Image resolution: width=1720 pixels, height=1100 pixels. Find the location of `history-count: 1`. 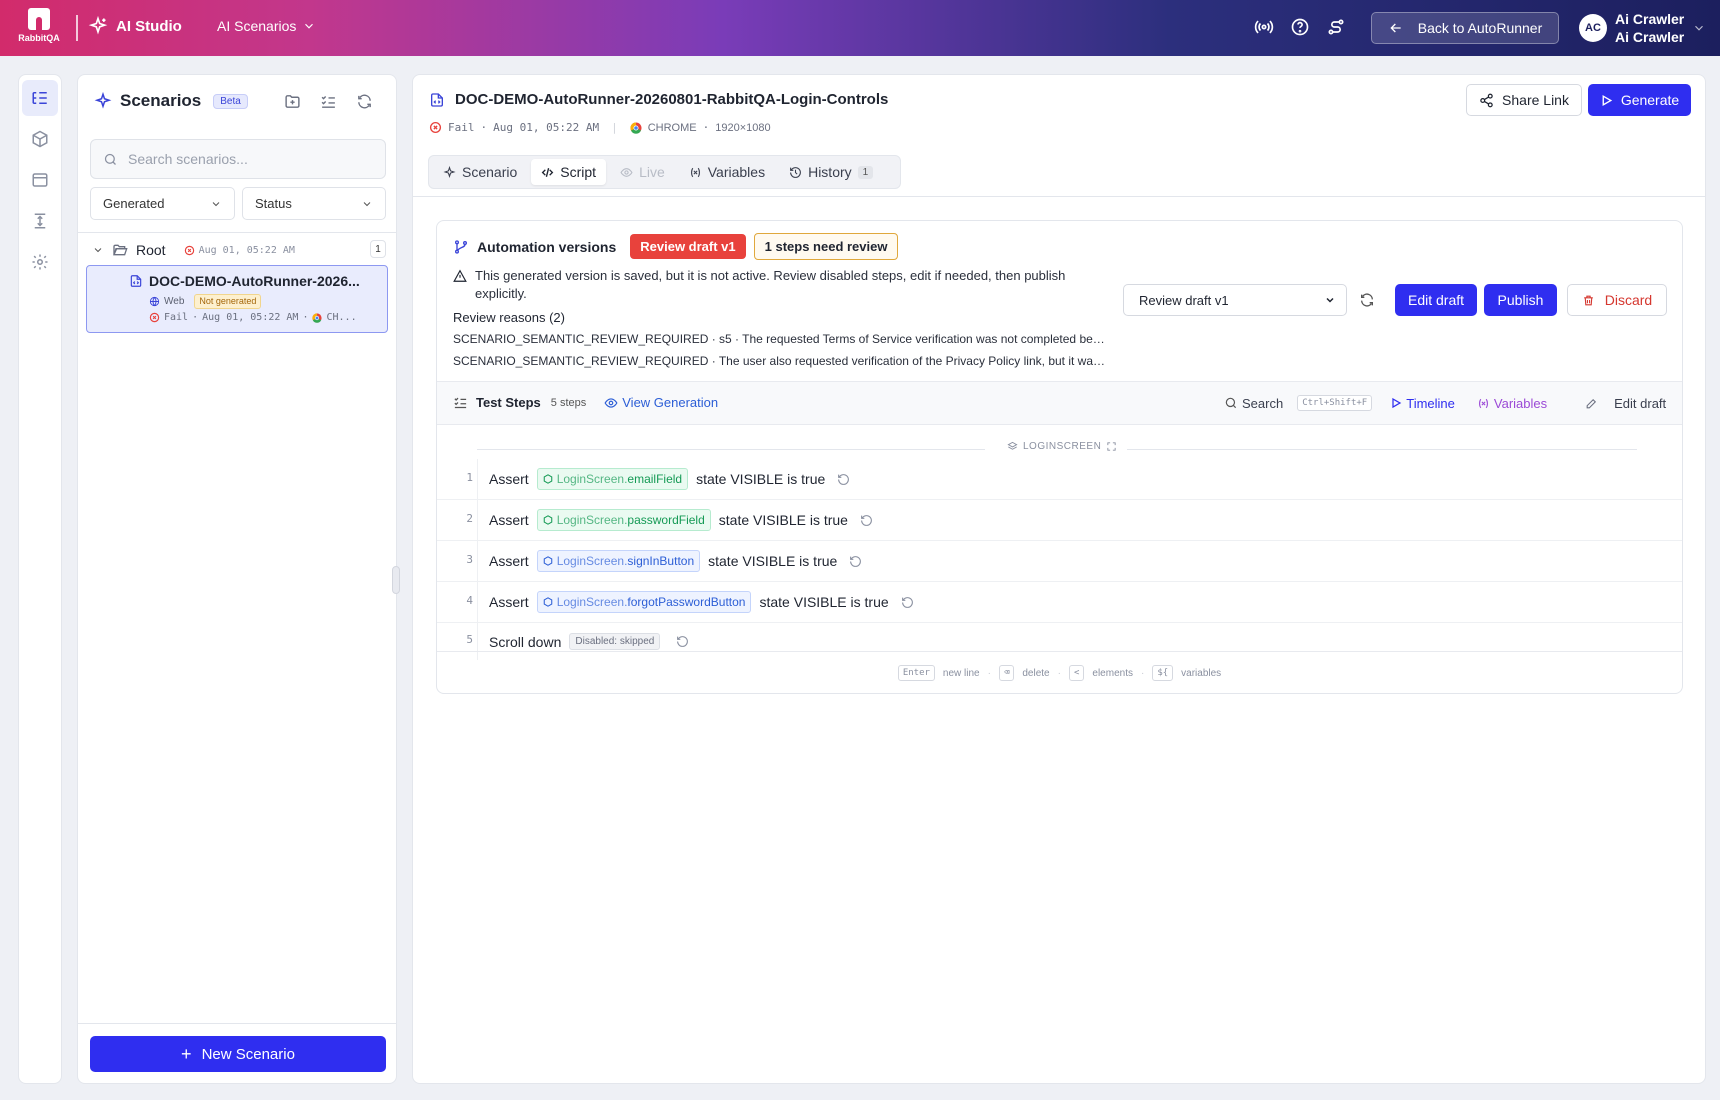

history-count: 1 is located at coordinates (865, 172).